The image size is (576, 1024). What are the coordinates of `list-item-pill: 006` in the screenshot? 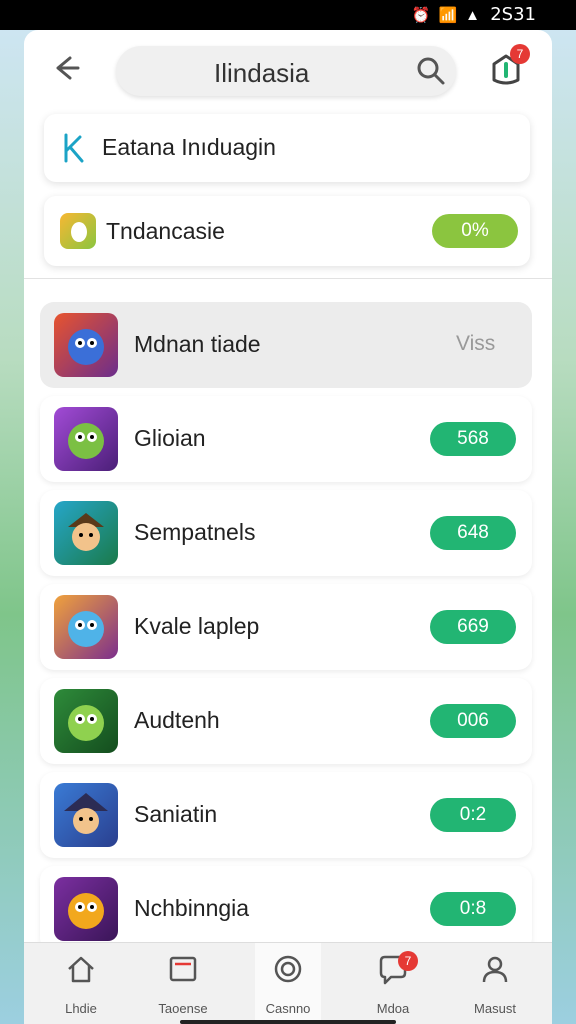 It's located at (473, 721).